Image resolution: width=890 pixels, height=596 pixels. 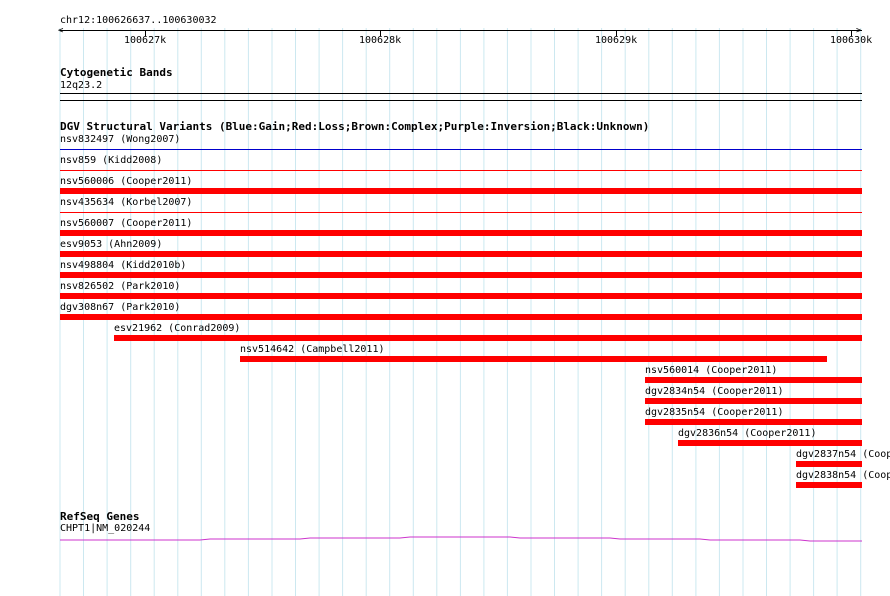 What do you see at coordinates (851, 40) in the screenshot?
I see `ruler-tick-label: 100630k` at bounding box center [851, 40].